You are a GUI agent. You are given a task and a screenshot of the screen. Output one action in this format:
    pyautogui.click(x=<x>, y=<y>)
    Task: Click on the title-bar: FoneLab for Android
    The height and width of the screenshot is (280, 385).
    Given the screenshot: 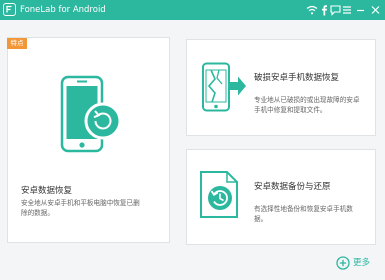 What is the action you would take?
    pyautogui.click(x=192, y=10)
    